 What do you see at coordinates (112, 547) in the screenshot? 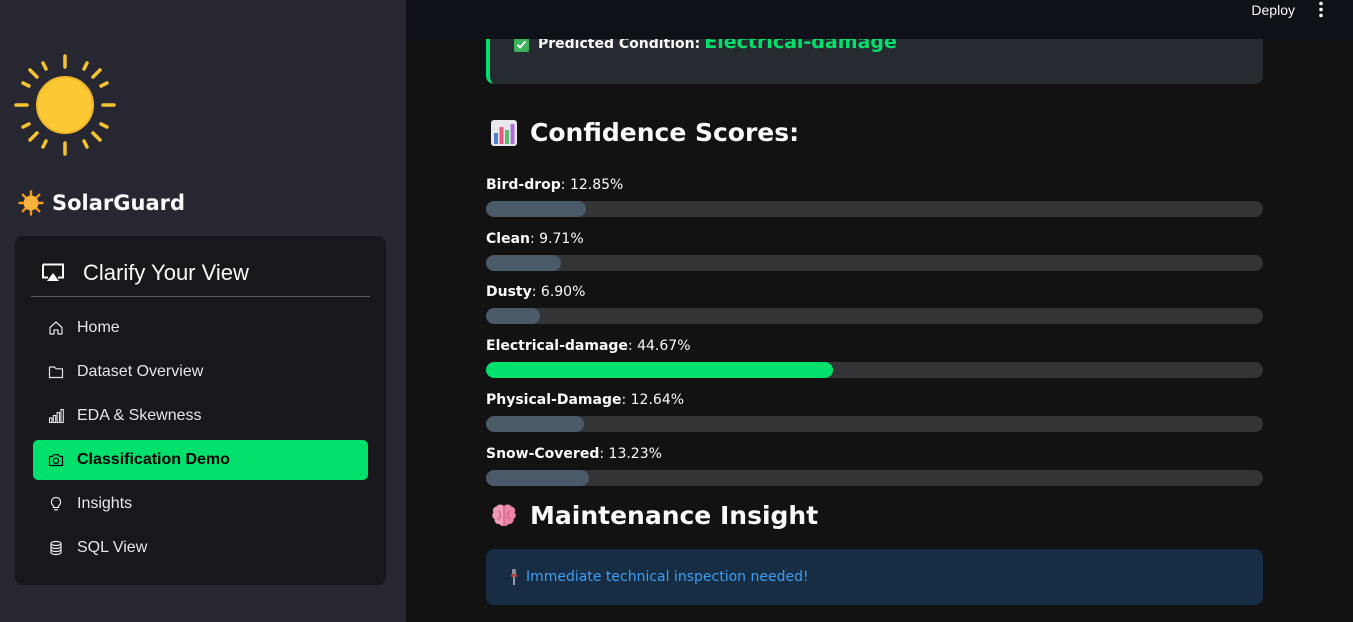
I see `sidebar-item-label: SQL View` at bounding box center [112, 547].